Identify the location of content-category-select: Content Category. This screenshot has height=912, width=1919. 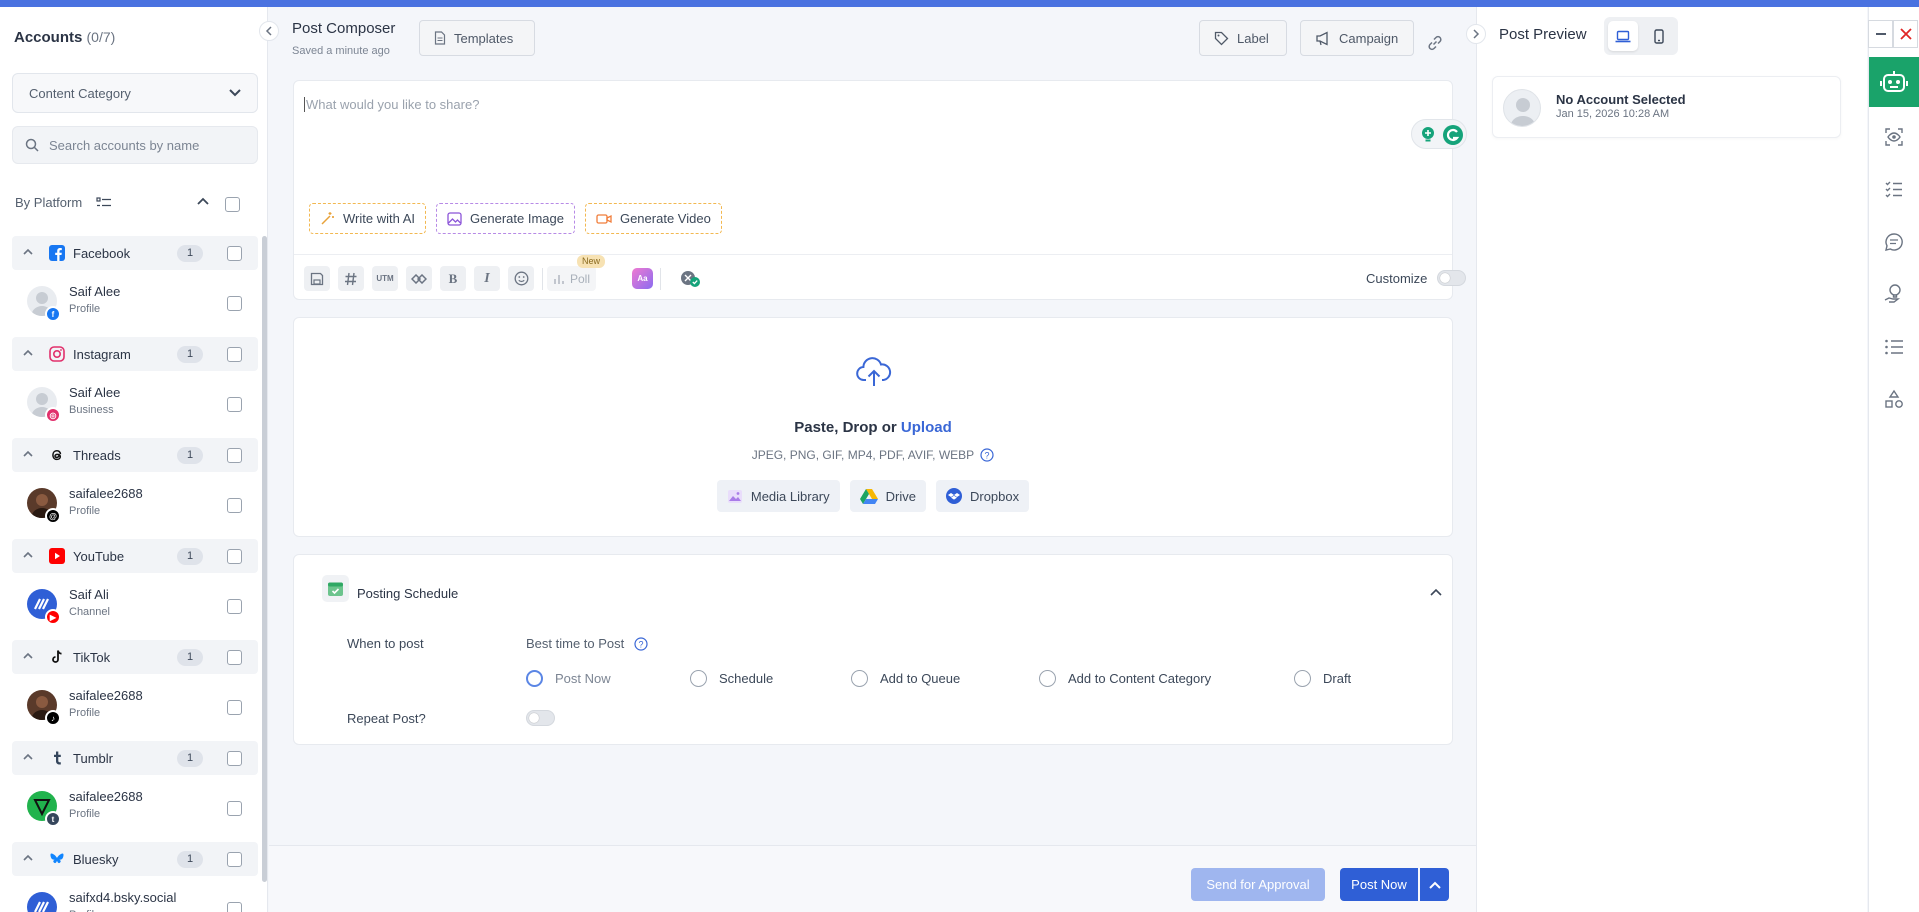
(135, 93).